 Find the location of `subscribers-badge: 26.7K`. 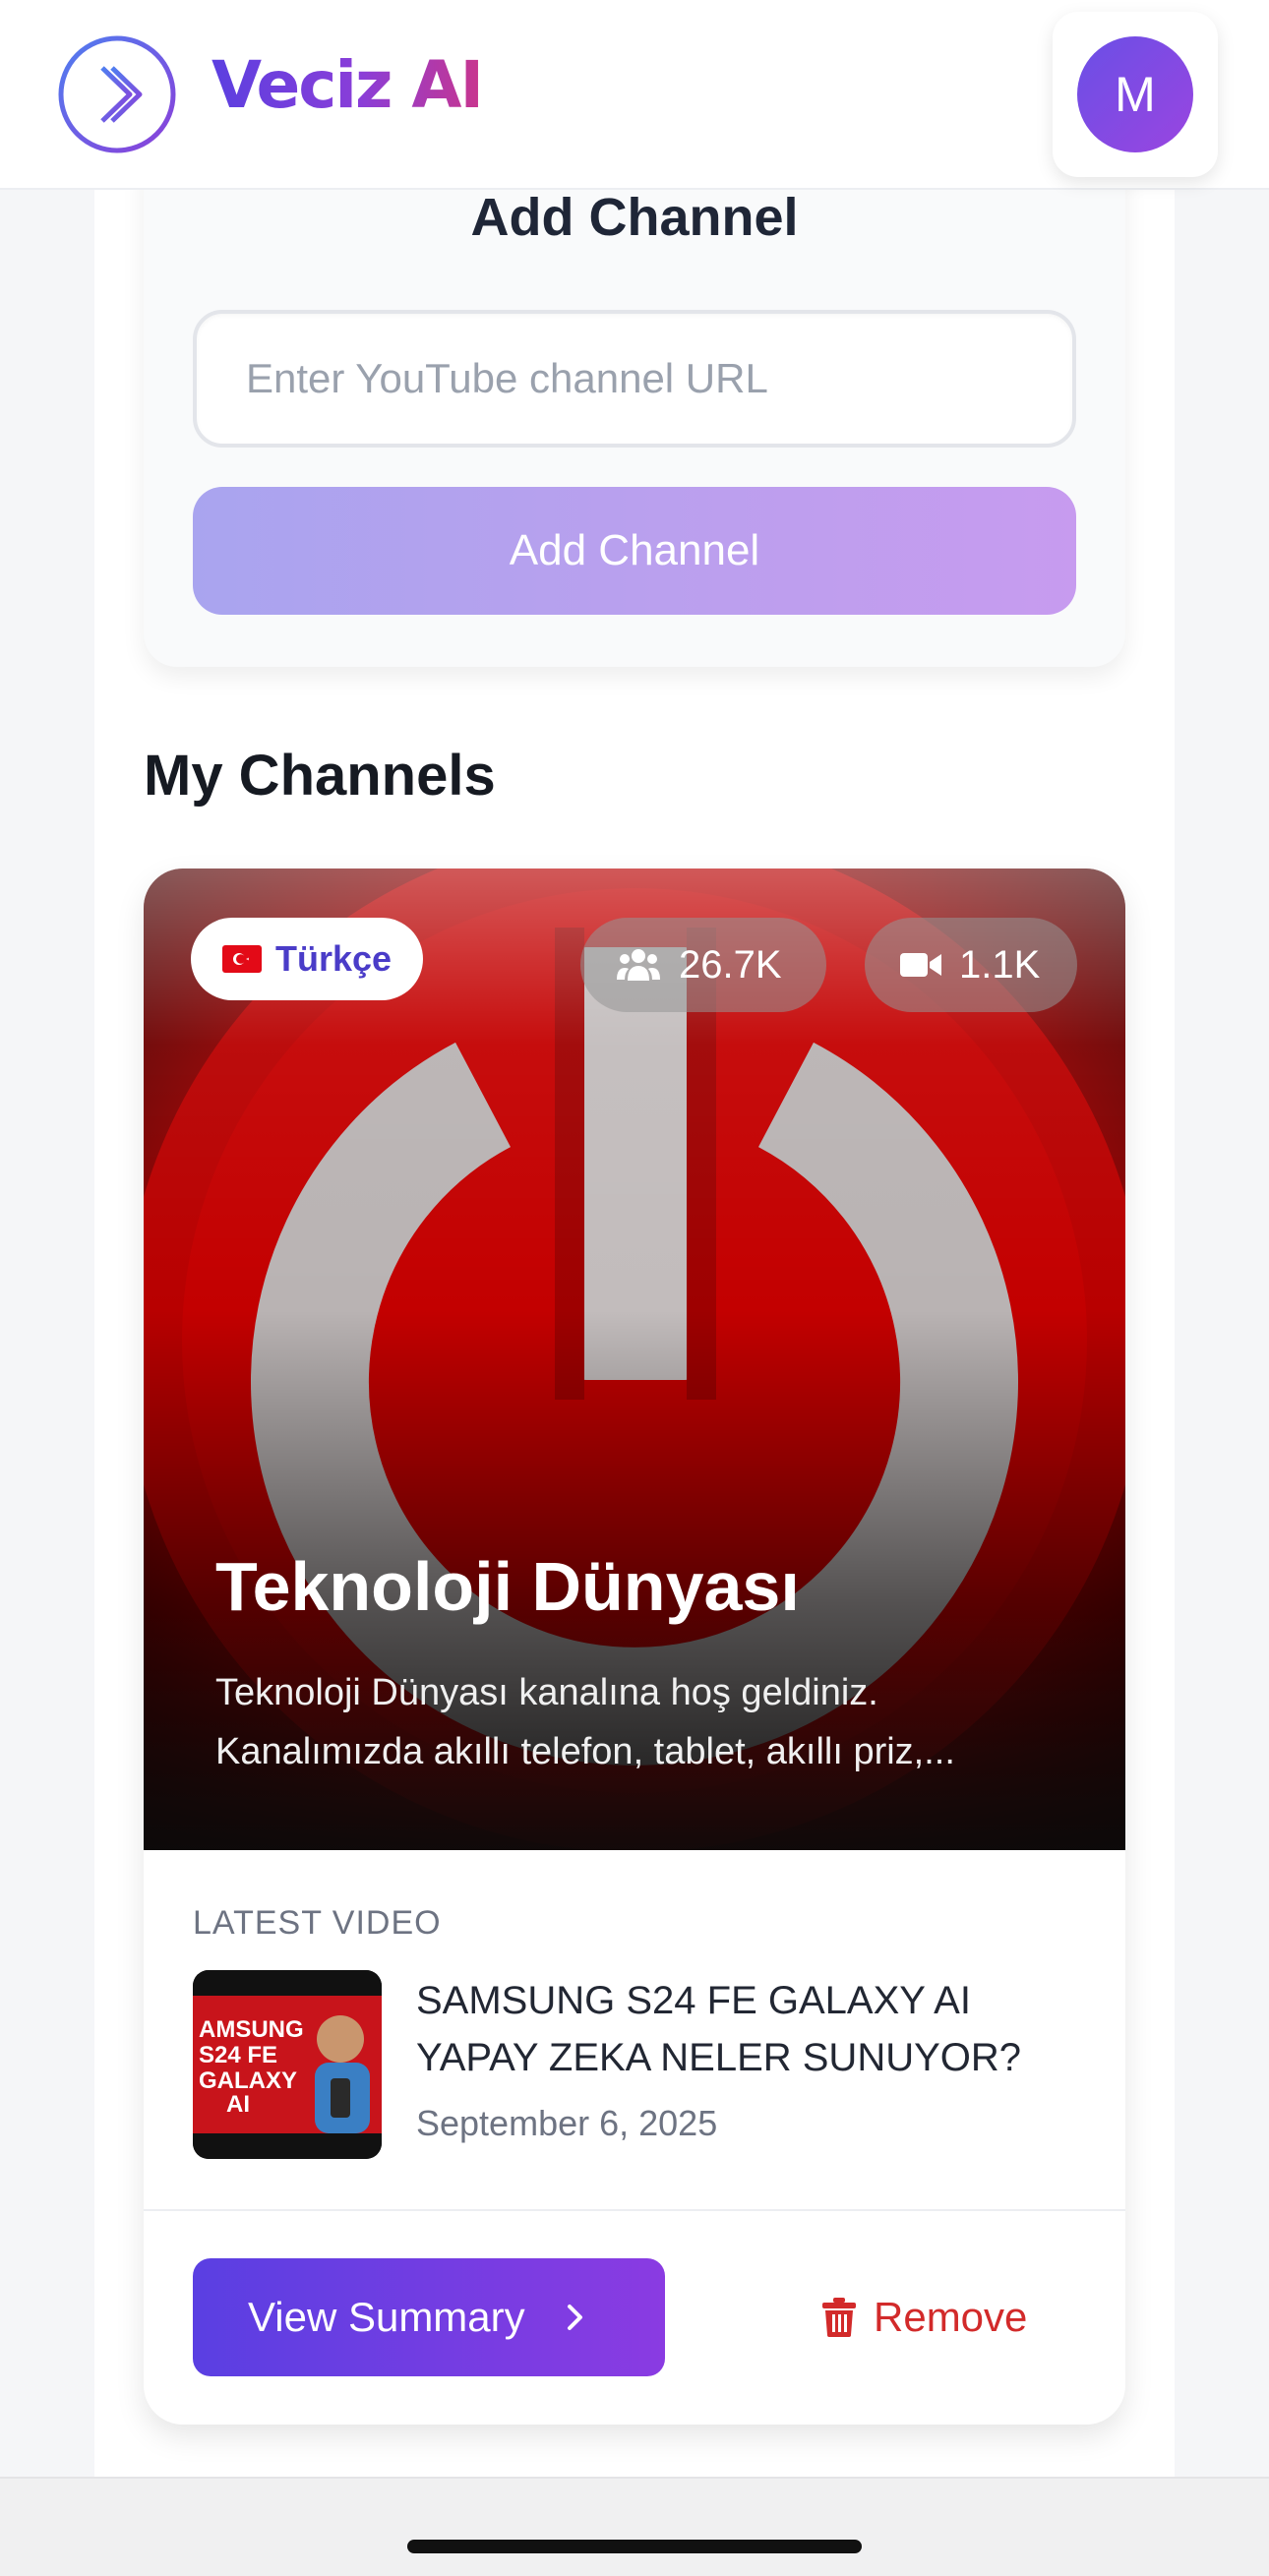

subscribers-badge: 26.7K is located at coordinates (703, 965).